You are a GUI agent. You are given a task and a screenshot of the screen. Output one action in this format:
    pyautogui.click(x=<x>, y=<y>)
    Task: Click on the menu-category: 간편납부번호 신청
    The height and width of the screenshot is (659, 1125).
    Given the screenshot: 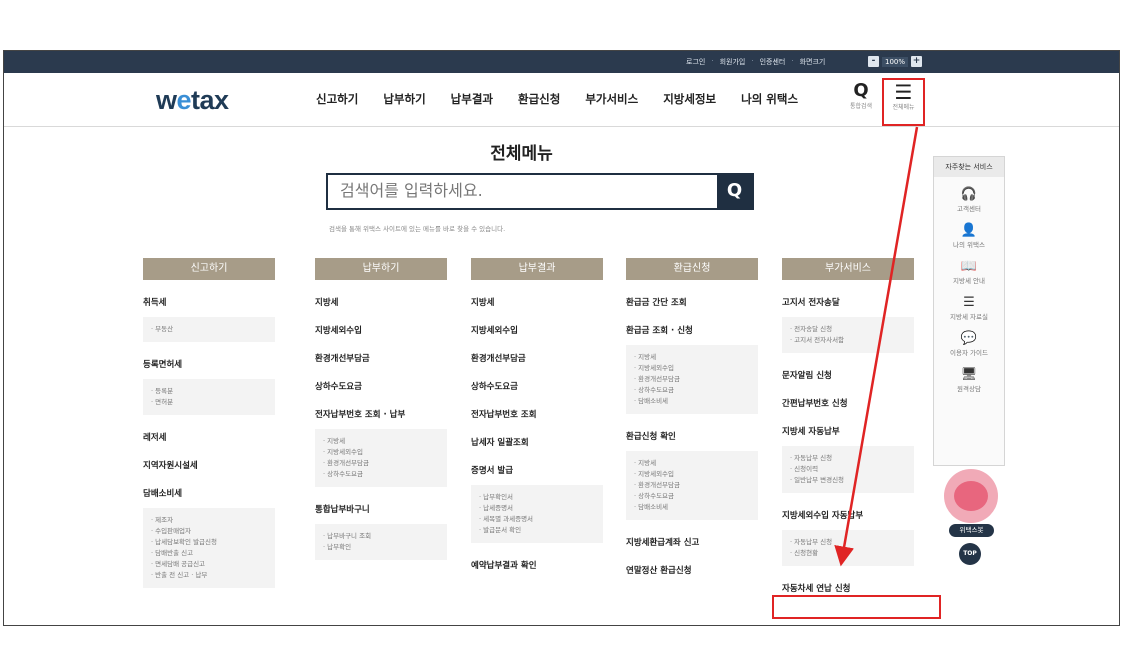 What is the action you would take?
    pyautogui.click(x=848, y=403)
    